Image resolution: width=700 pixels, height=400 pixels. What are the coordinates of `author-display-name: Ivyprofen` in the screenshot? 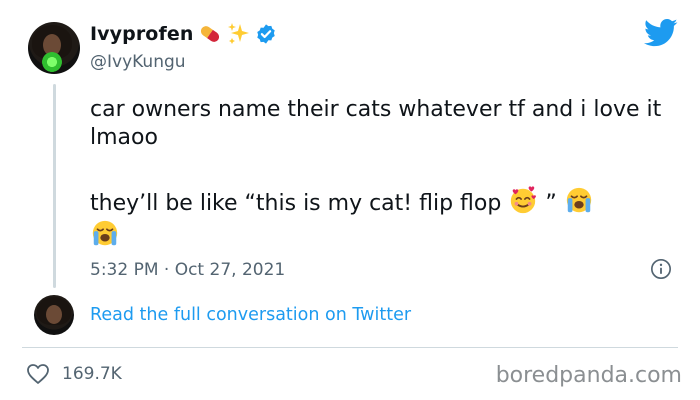 It's located at (141, 34).